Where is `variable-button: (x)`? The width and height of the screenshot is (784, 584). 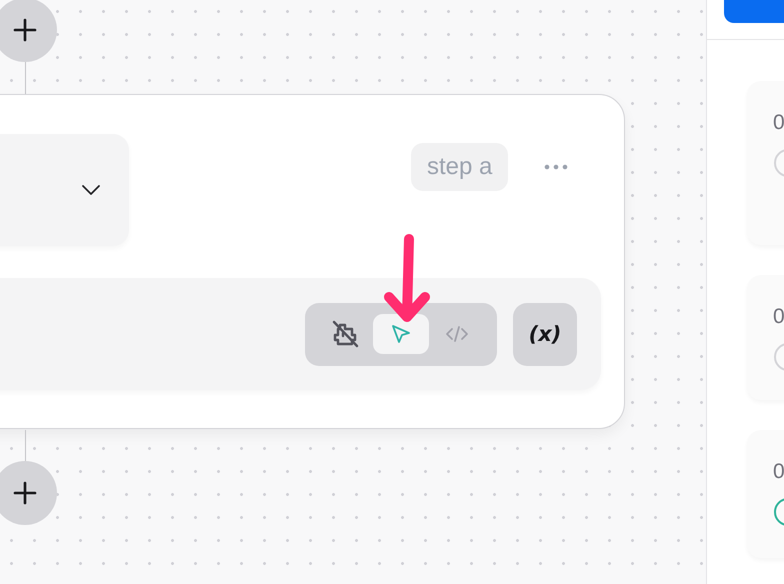 variable-button: (x) is located at coordinates (545, 334).